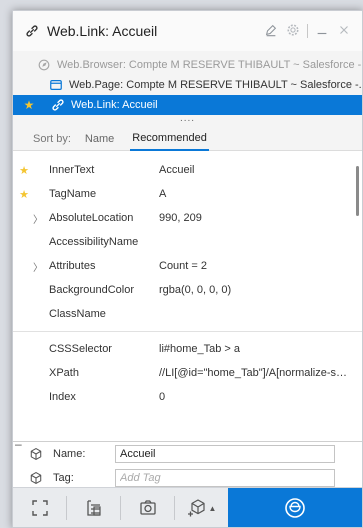 The image size is (363, 528). What do you see at coordinates (293, 31) in the screenshot?
I see `settings-gear-icon` at bounding box center [293, 31].